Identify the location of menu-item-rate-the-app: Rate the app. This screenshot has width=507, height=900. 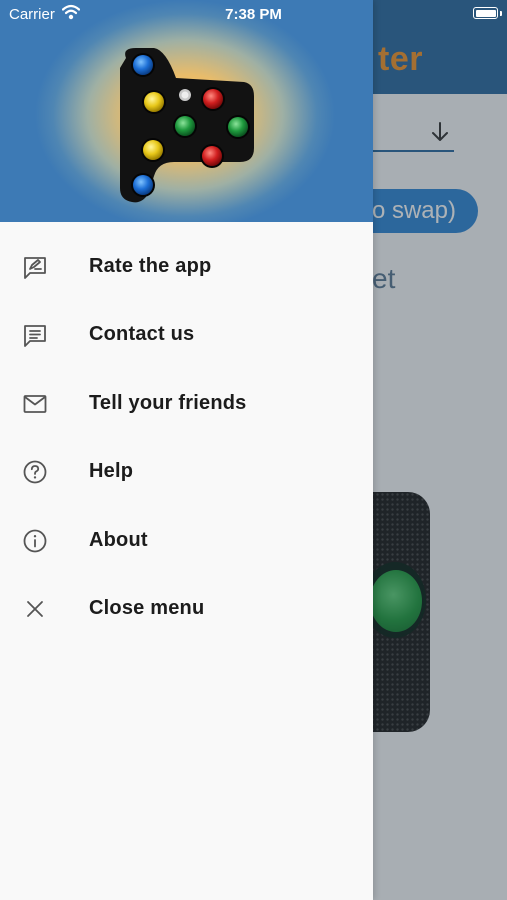
(186, 266).